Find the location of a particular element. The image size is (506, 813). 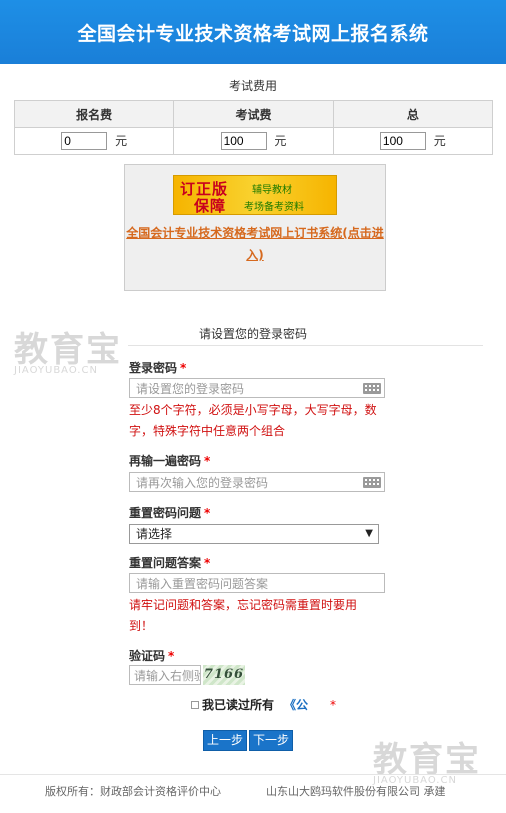

fee-cell-exam: 元 is located at coordinates (253, 141).